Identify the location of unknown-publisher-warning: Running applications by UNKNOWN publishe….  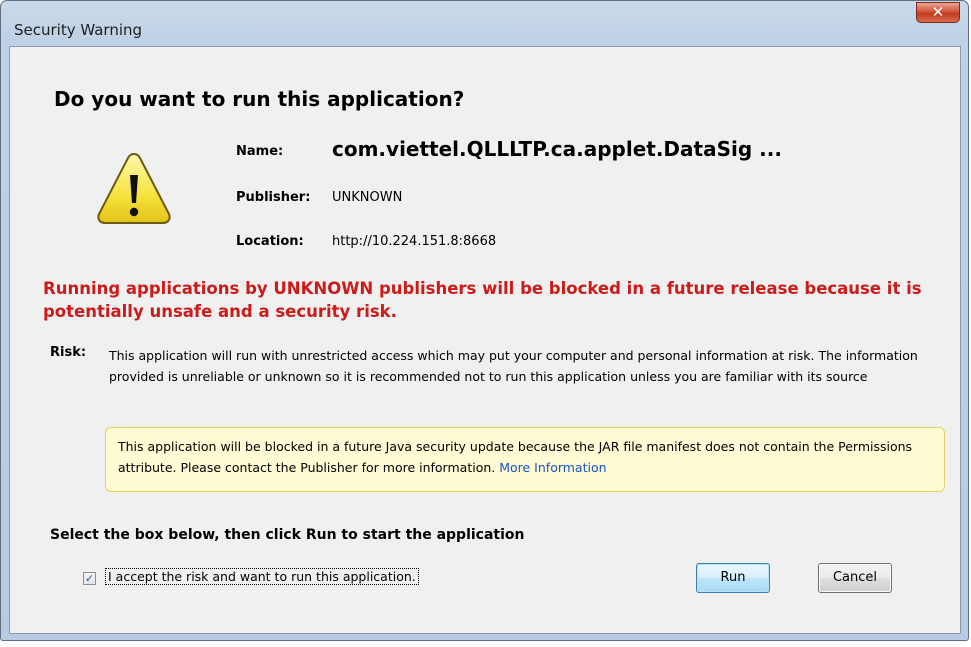
(482, 300).